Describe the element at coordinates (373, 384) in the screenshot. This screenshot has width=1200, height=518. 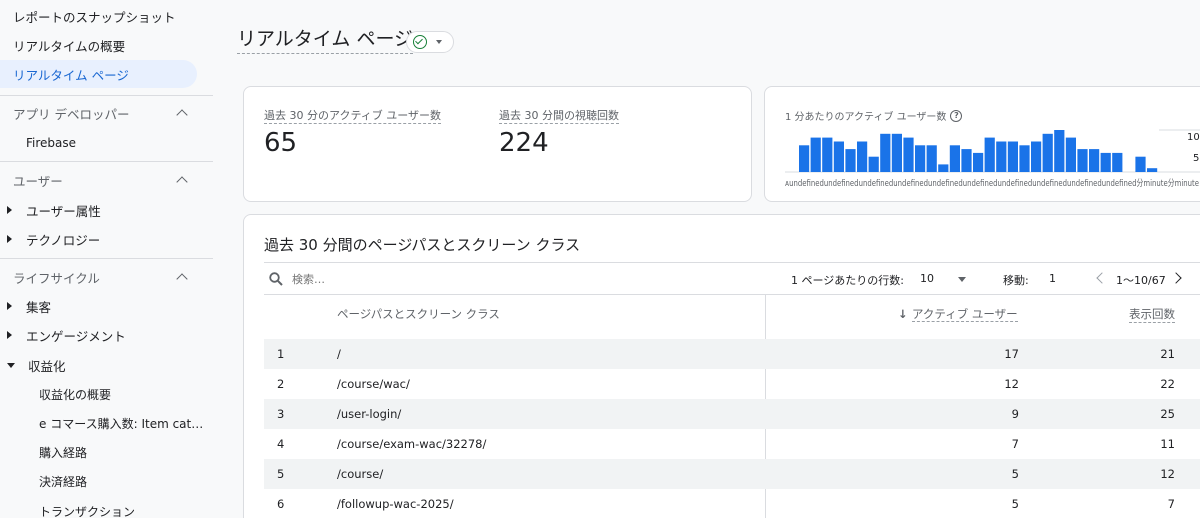
I see `row-page-path: /course/wac/` at that location.